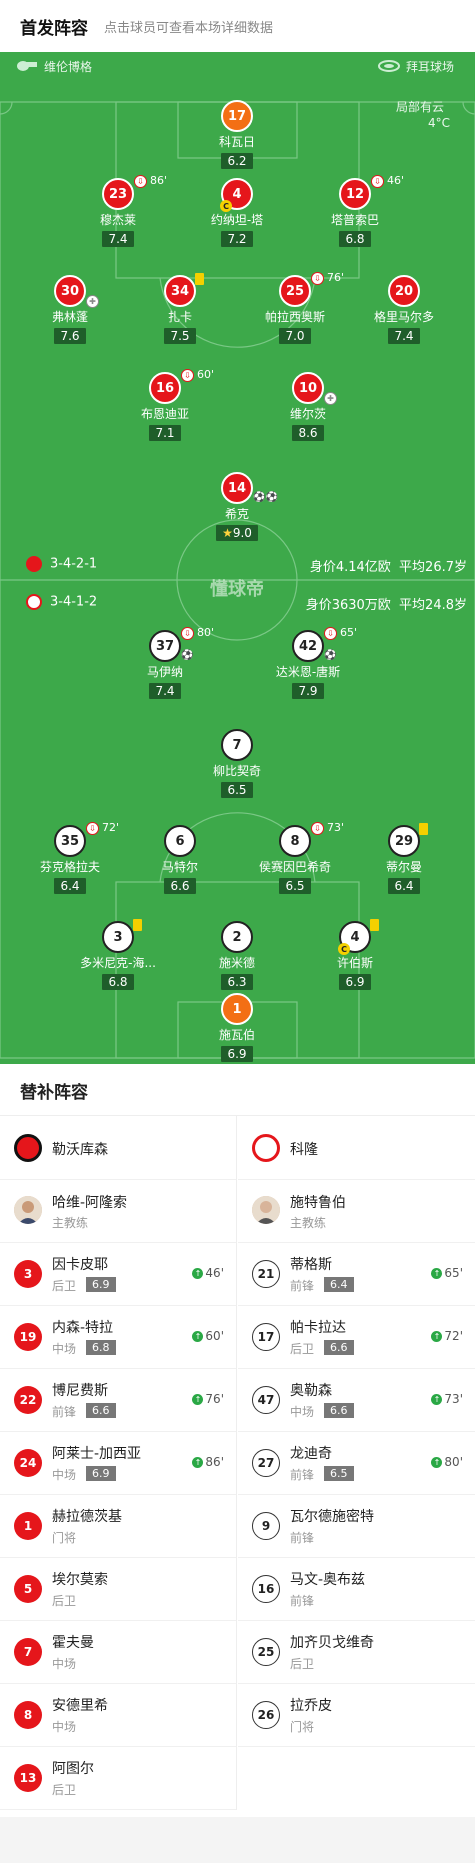 This screenshot has width=475, height=1863. Describe the element at coordinates (332, 1643) in the screenshot. I see `sub-name: 加齐贝戈维奇` at that location.